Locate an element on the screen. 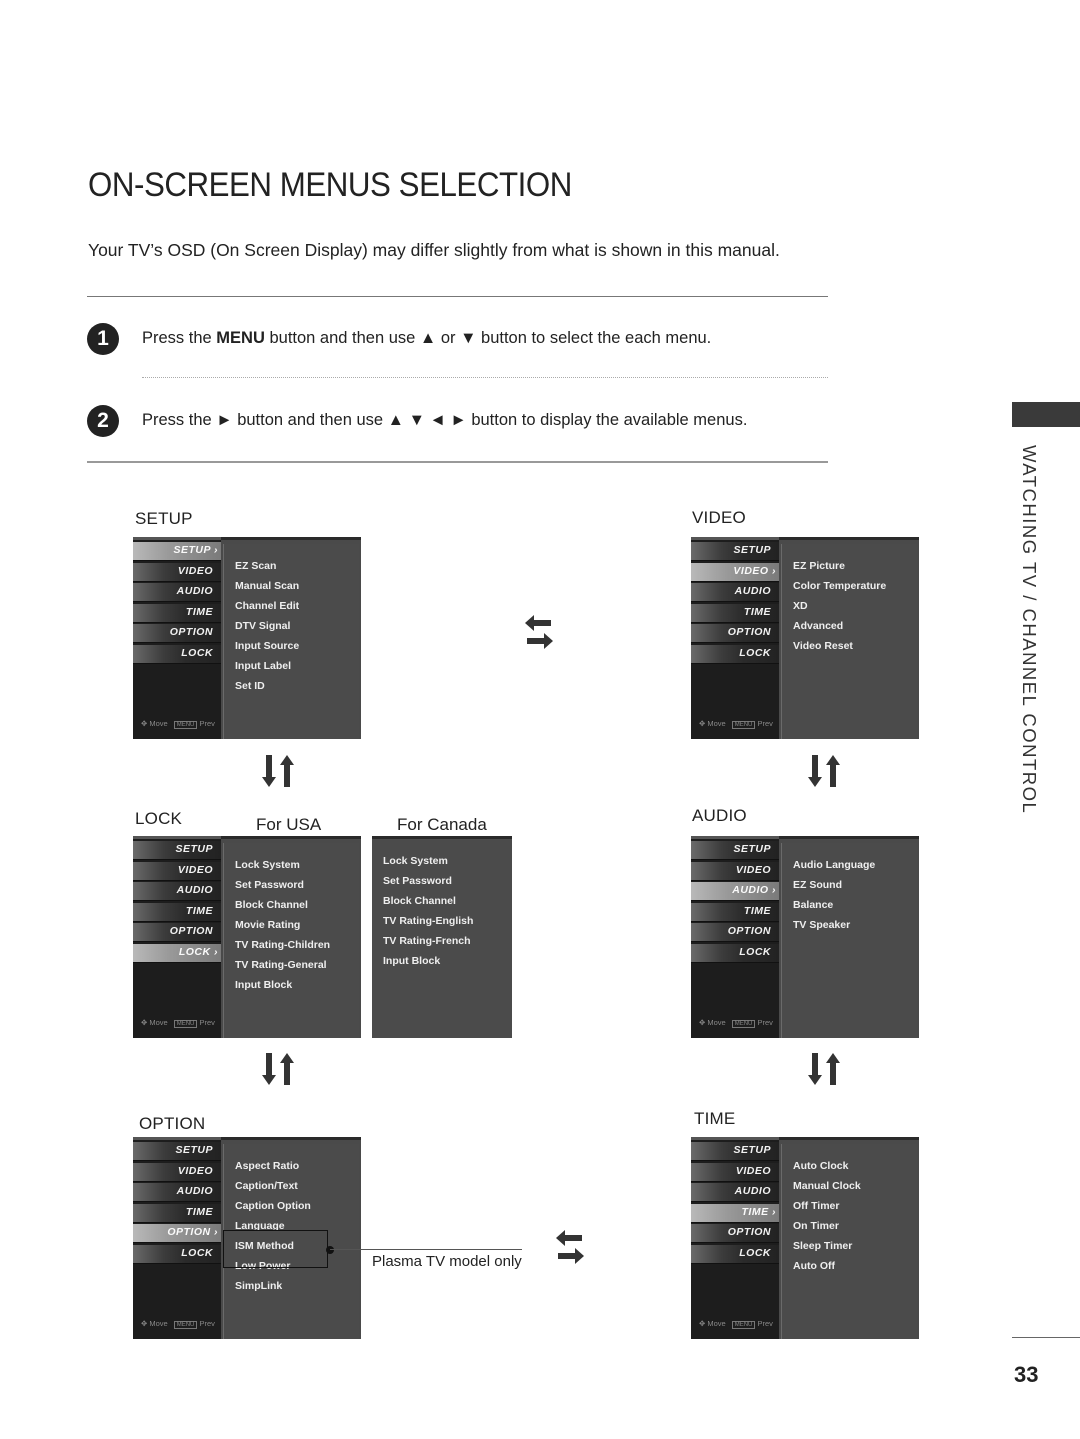 The image size is (1080, 1439). plasma-only-note: Plasma TV model only is located at coordinates (447, 1261).